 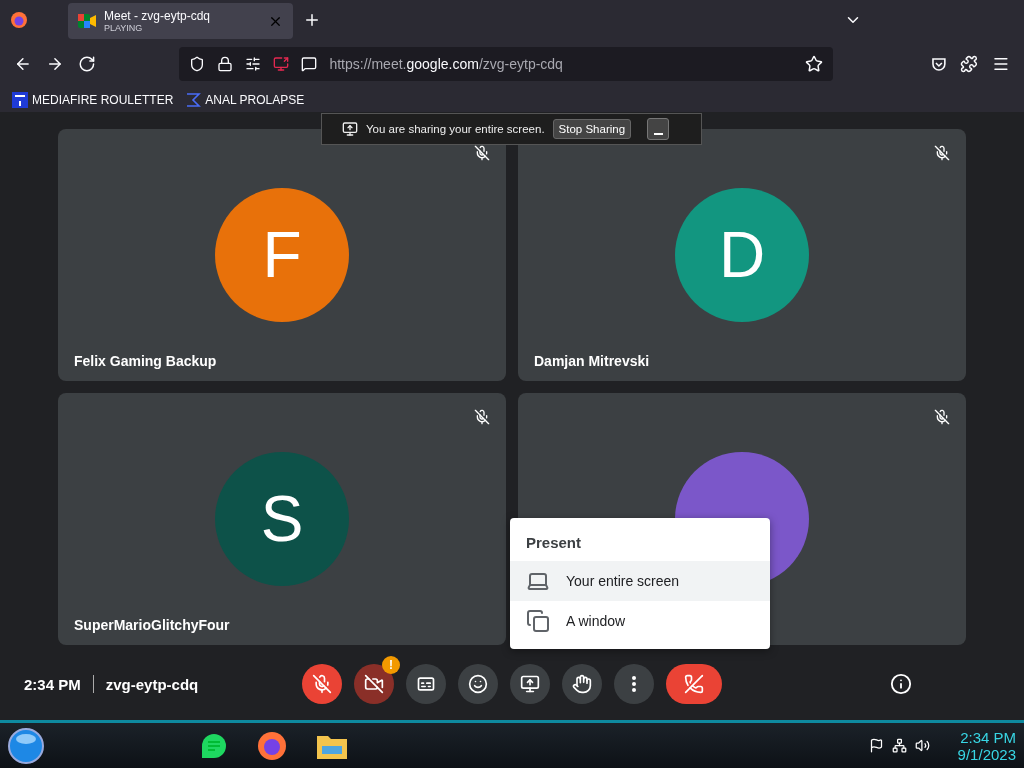 What do you see at coordinates (158, 16) in the screenshot?
I see `tab-title: Meet - zvg-eytp-cdq` at bounding box center [158, 16].